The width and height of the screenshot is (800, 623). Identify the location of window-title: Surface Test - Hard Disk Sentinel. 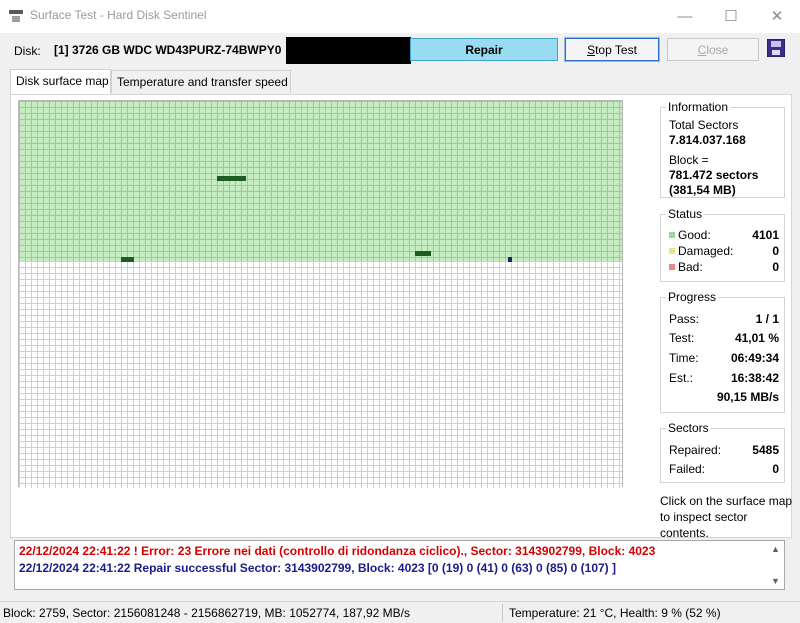
(118, 15).